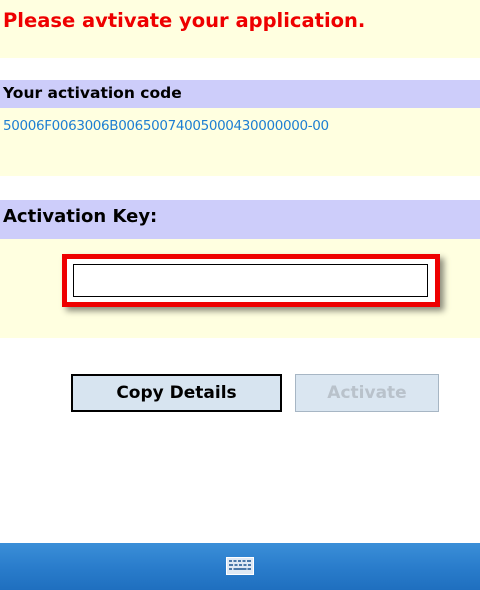 The image size is (480, 590). I want to click on activation-key-highlight-frame, so click(251, 280).